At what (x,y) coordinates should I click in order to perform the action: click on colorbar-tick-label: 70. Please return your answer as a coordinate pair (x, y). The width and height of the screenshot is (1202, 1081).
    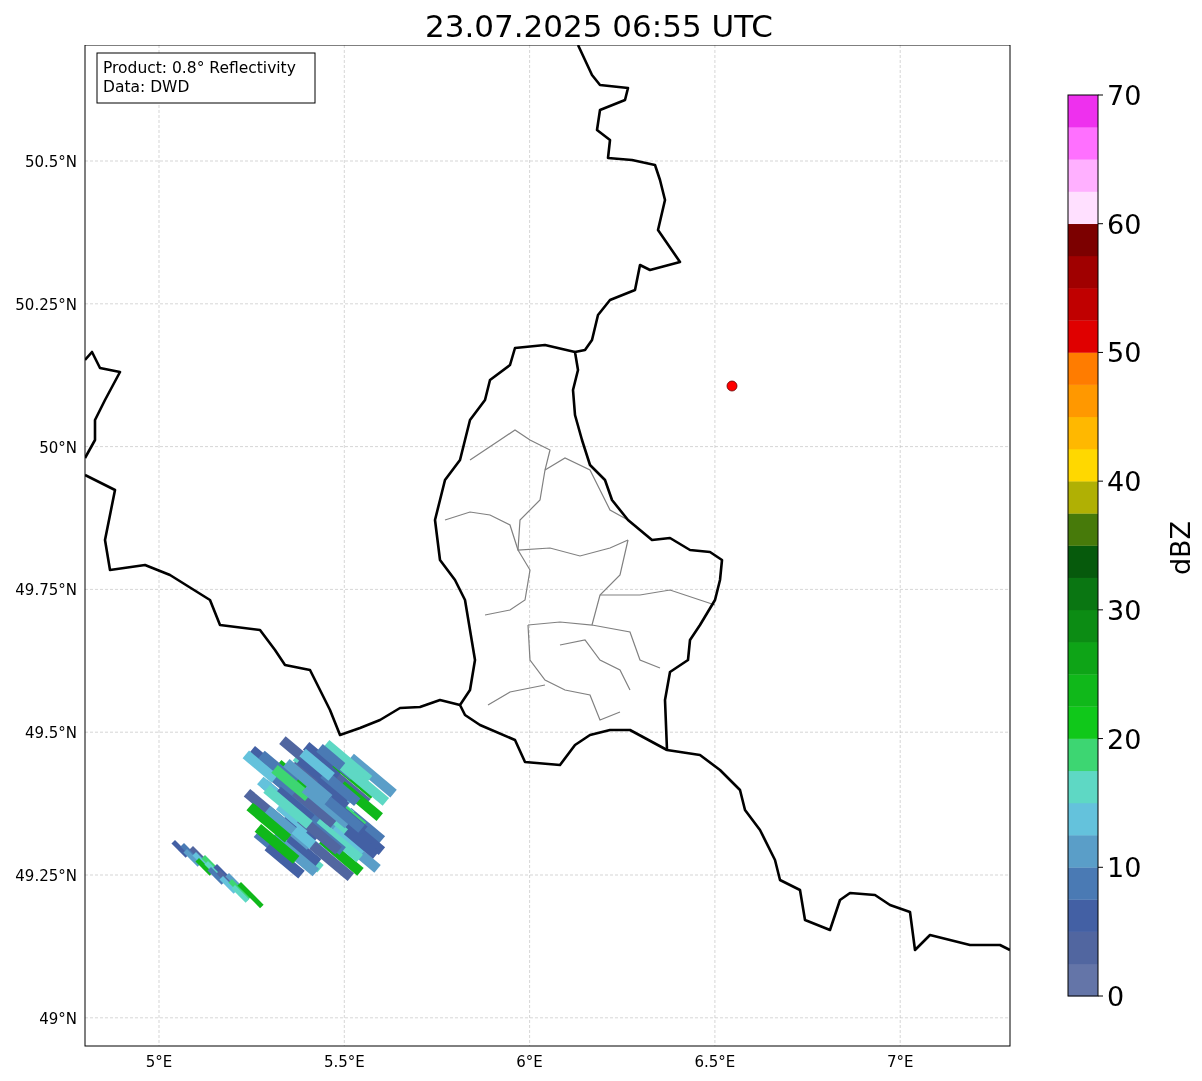
    Looking at the image, I should click on (1124, 95).